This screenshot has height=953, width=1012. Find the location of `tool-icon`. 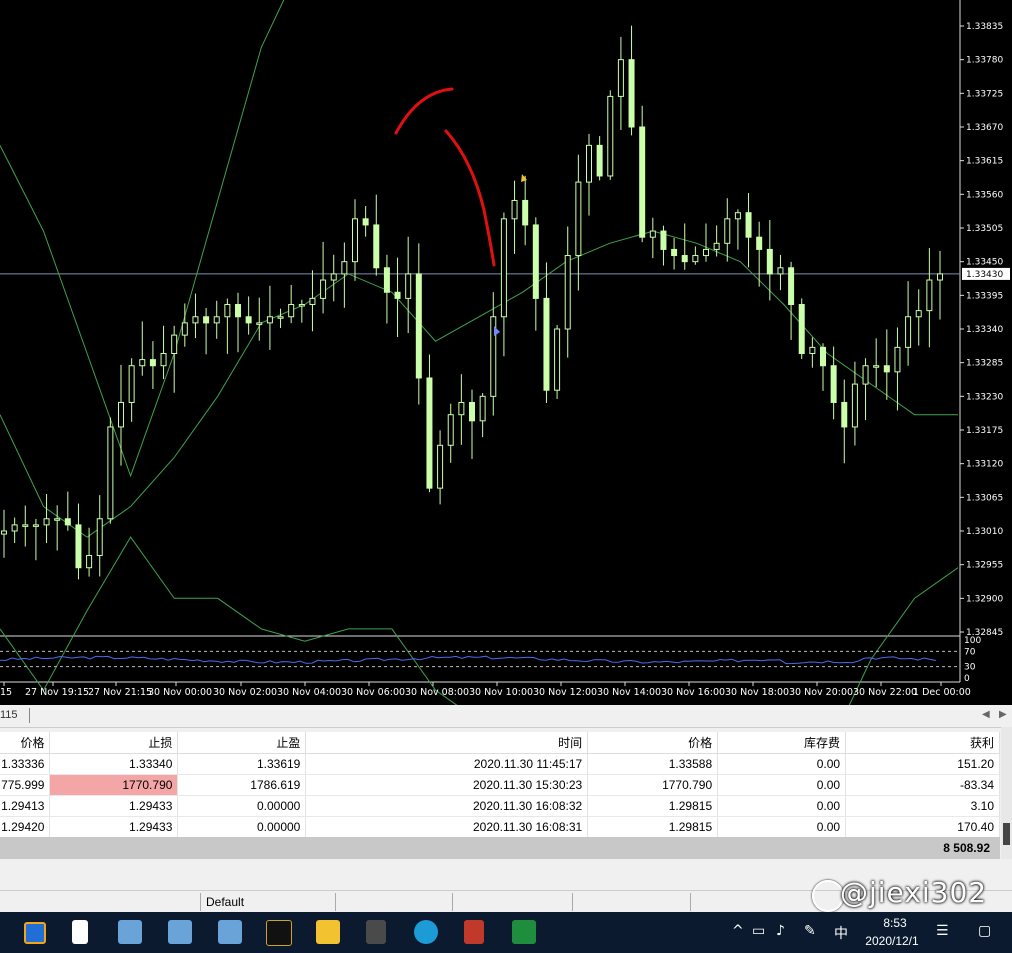

tool-icon is located at coordinates (474, 932).